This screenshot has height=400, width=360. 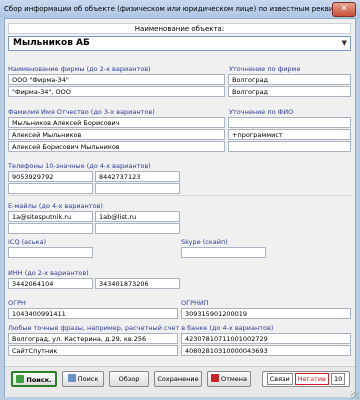 What do you see at coordinates (289, 79) in the screenshot?
I see `company-clarify-1: Волгоград` at bounding box center [289, 79].